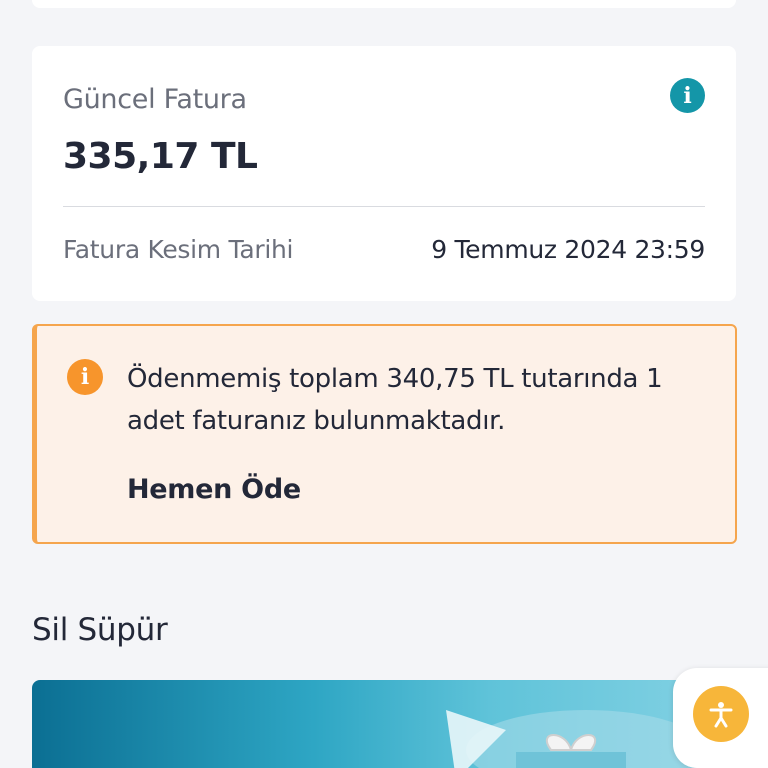 This screenshot has width=768, height=768. Describe the element at coordinates (155, 99) in the screenshot. I see `current-bill-label: Güncel Fatura` at that location.